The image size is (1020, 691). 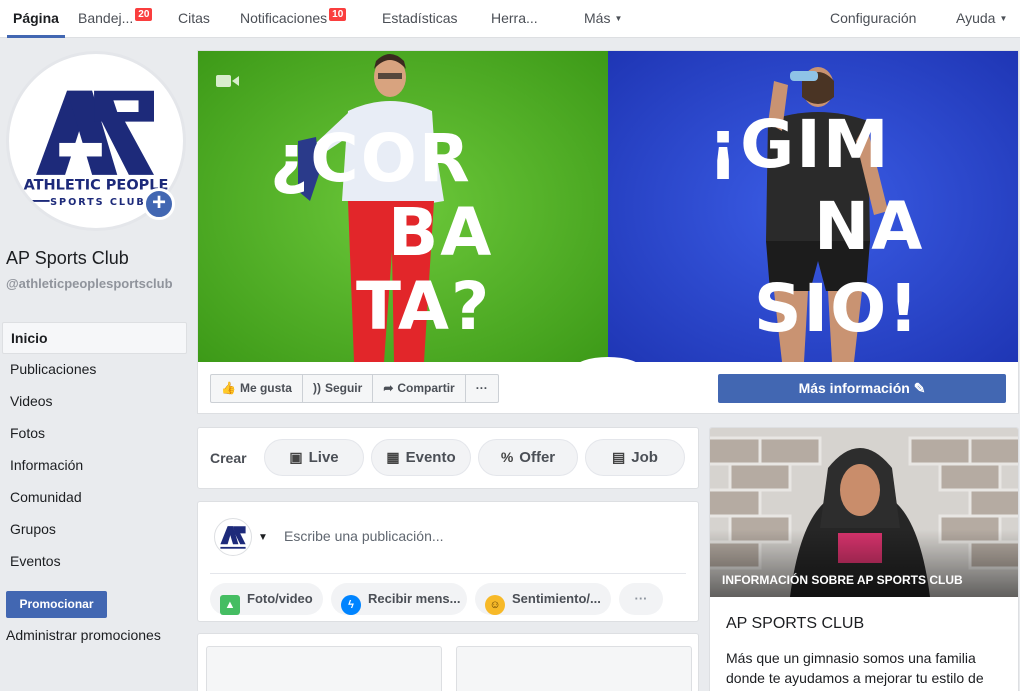 I want to click on leftnav-item-comunidad: Comunidad, so click(x=94, y=498).